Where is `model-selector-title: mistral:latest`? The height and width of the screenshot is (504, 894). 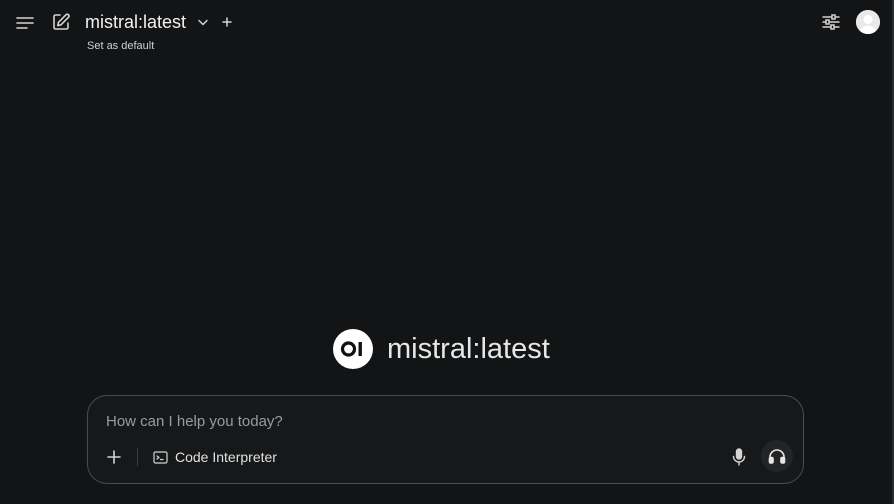
model-selector-title: mistral:latest is located at coordinates (135, 22).